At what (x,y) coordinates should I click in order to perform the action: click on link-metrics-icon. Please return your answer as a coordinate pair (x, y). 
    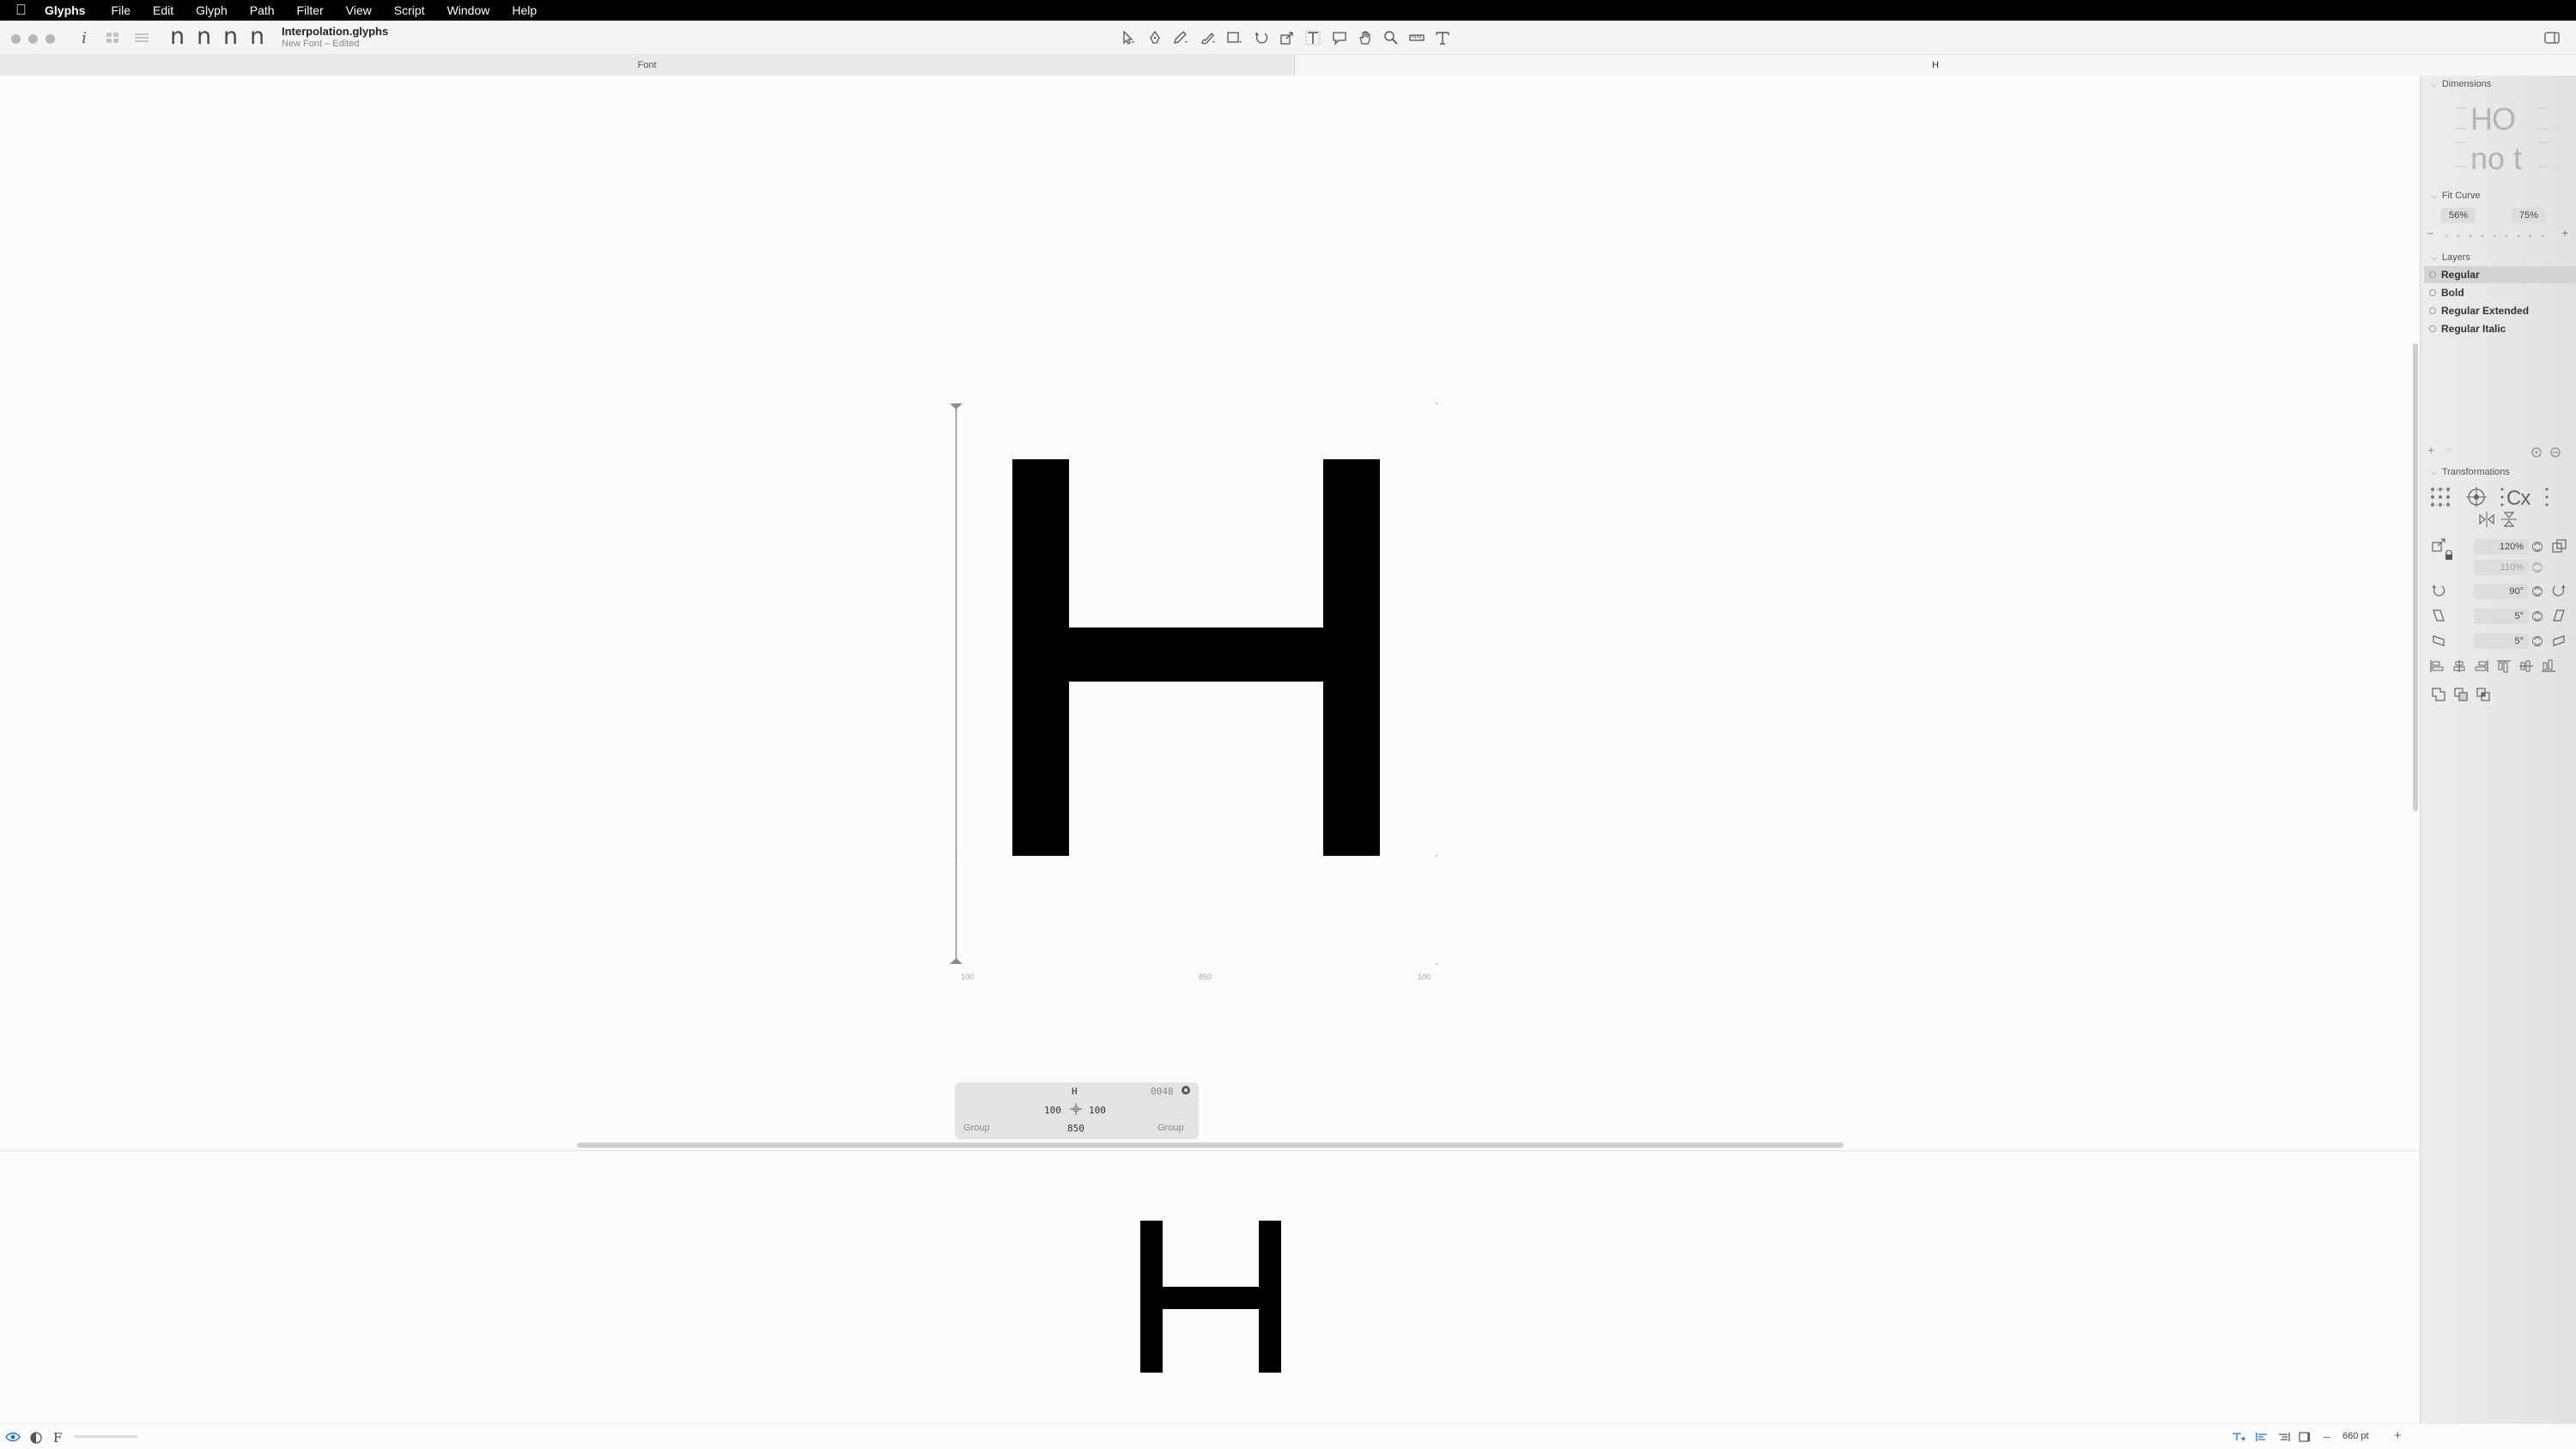
    Looking at the image, I should click on (1076, 1109).